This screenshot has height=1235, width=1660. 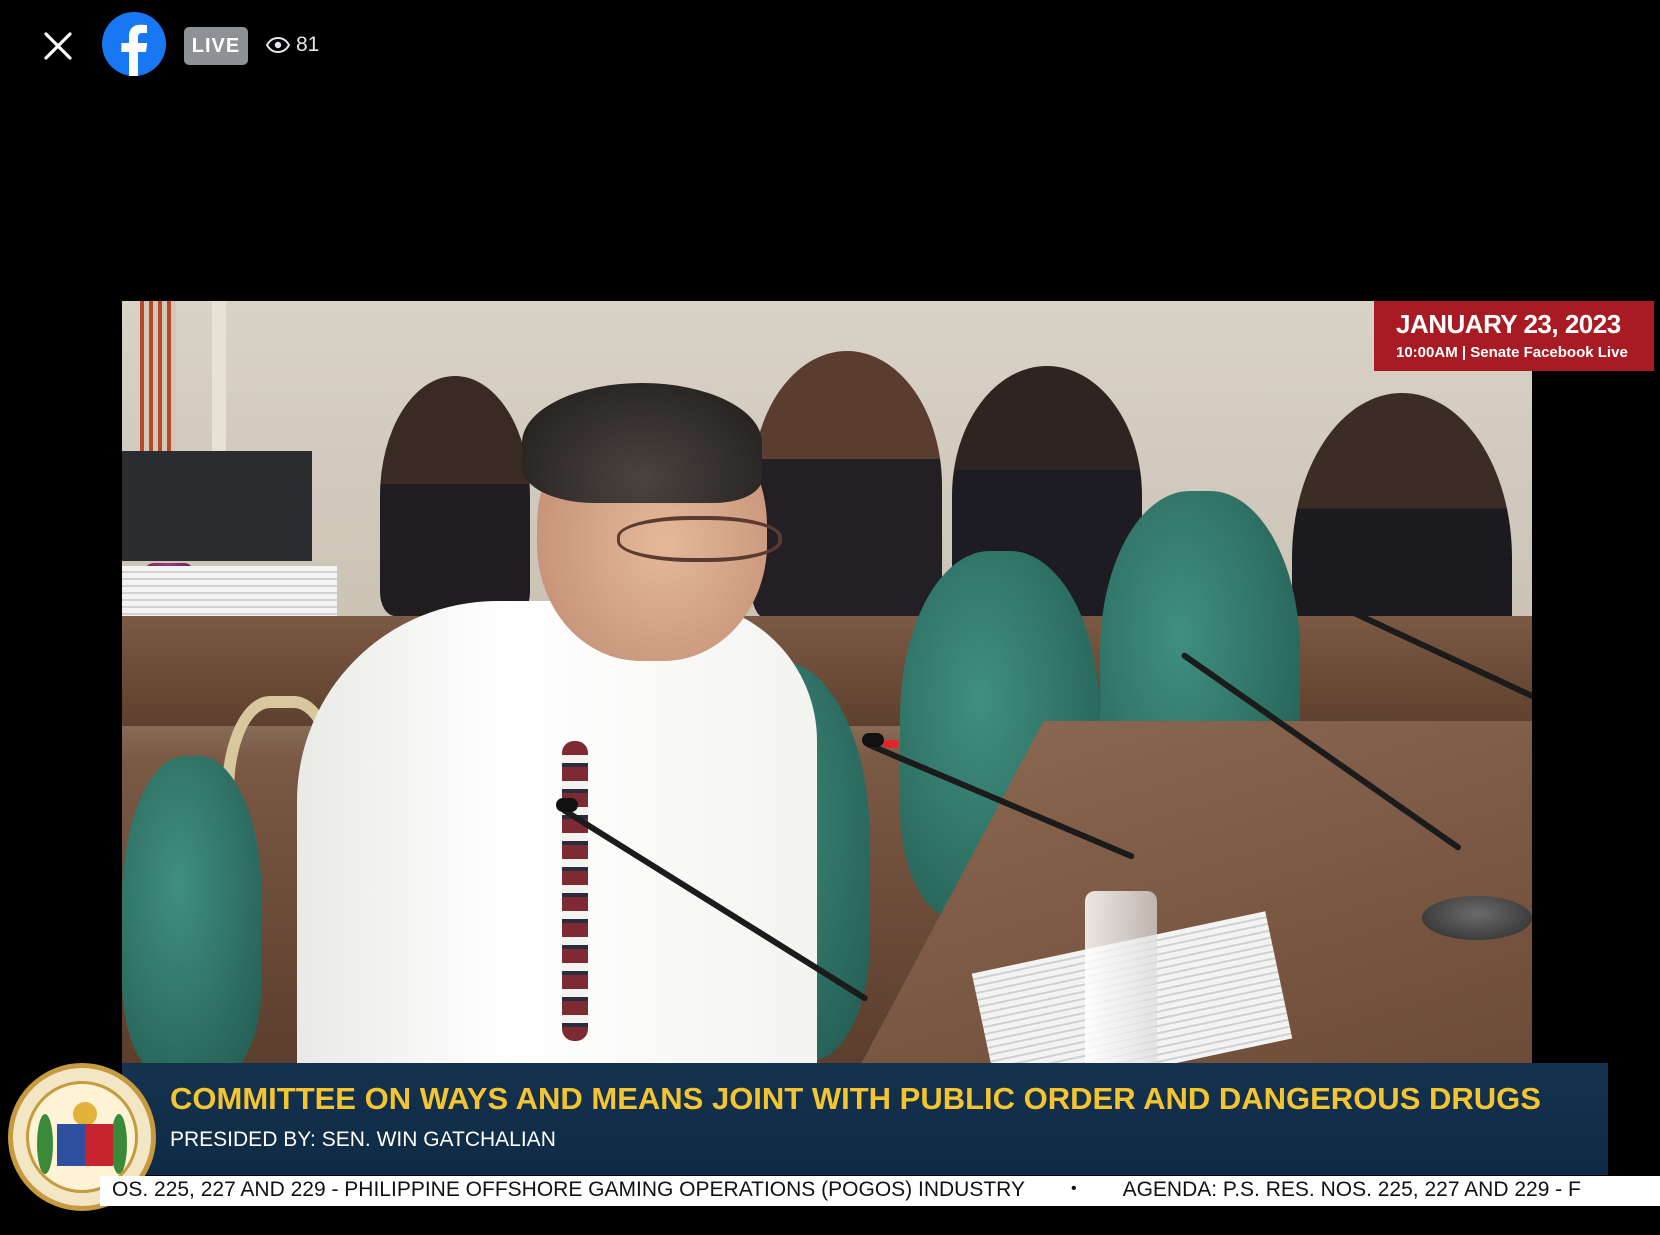 What do you see at coordinates (71, 1145) in the screenshot?
I see `seal-shield-blue` at bounding box center [71, 1145].